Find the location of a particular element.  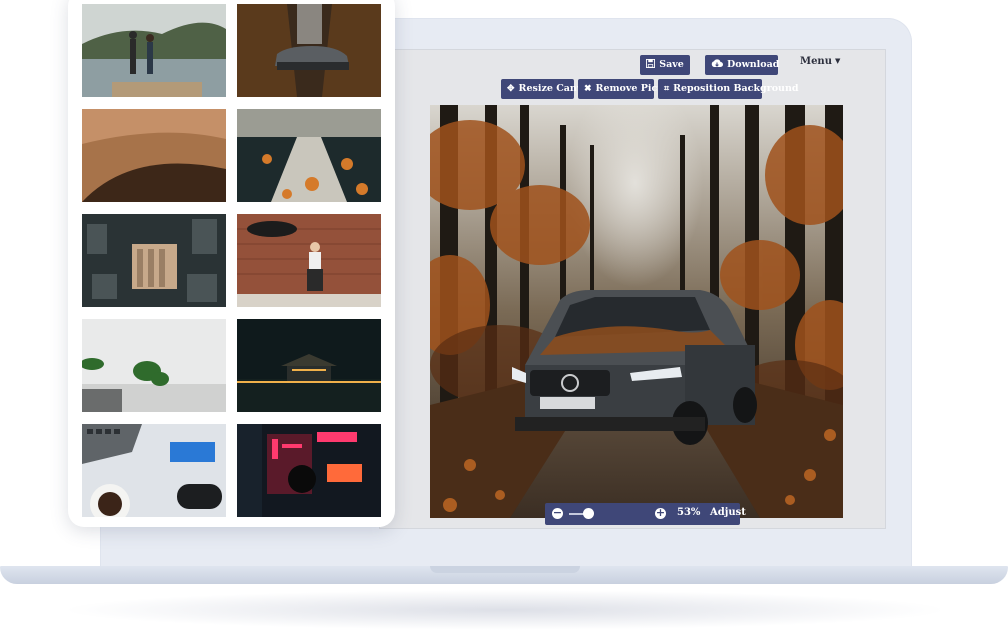

zoom-toolbar: − + 53% Adjust is located at coordinates (645, 514).